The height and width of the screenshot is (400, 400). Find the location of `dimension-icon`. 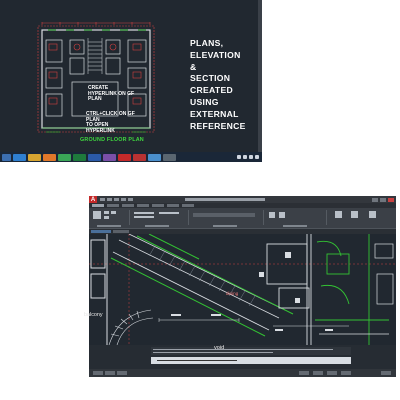

dimension-icon is located at coordinates (282, 215).